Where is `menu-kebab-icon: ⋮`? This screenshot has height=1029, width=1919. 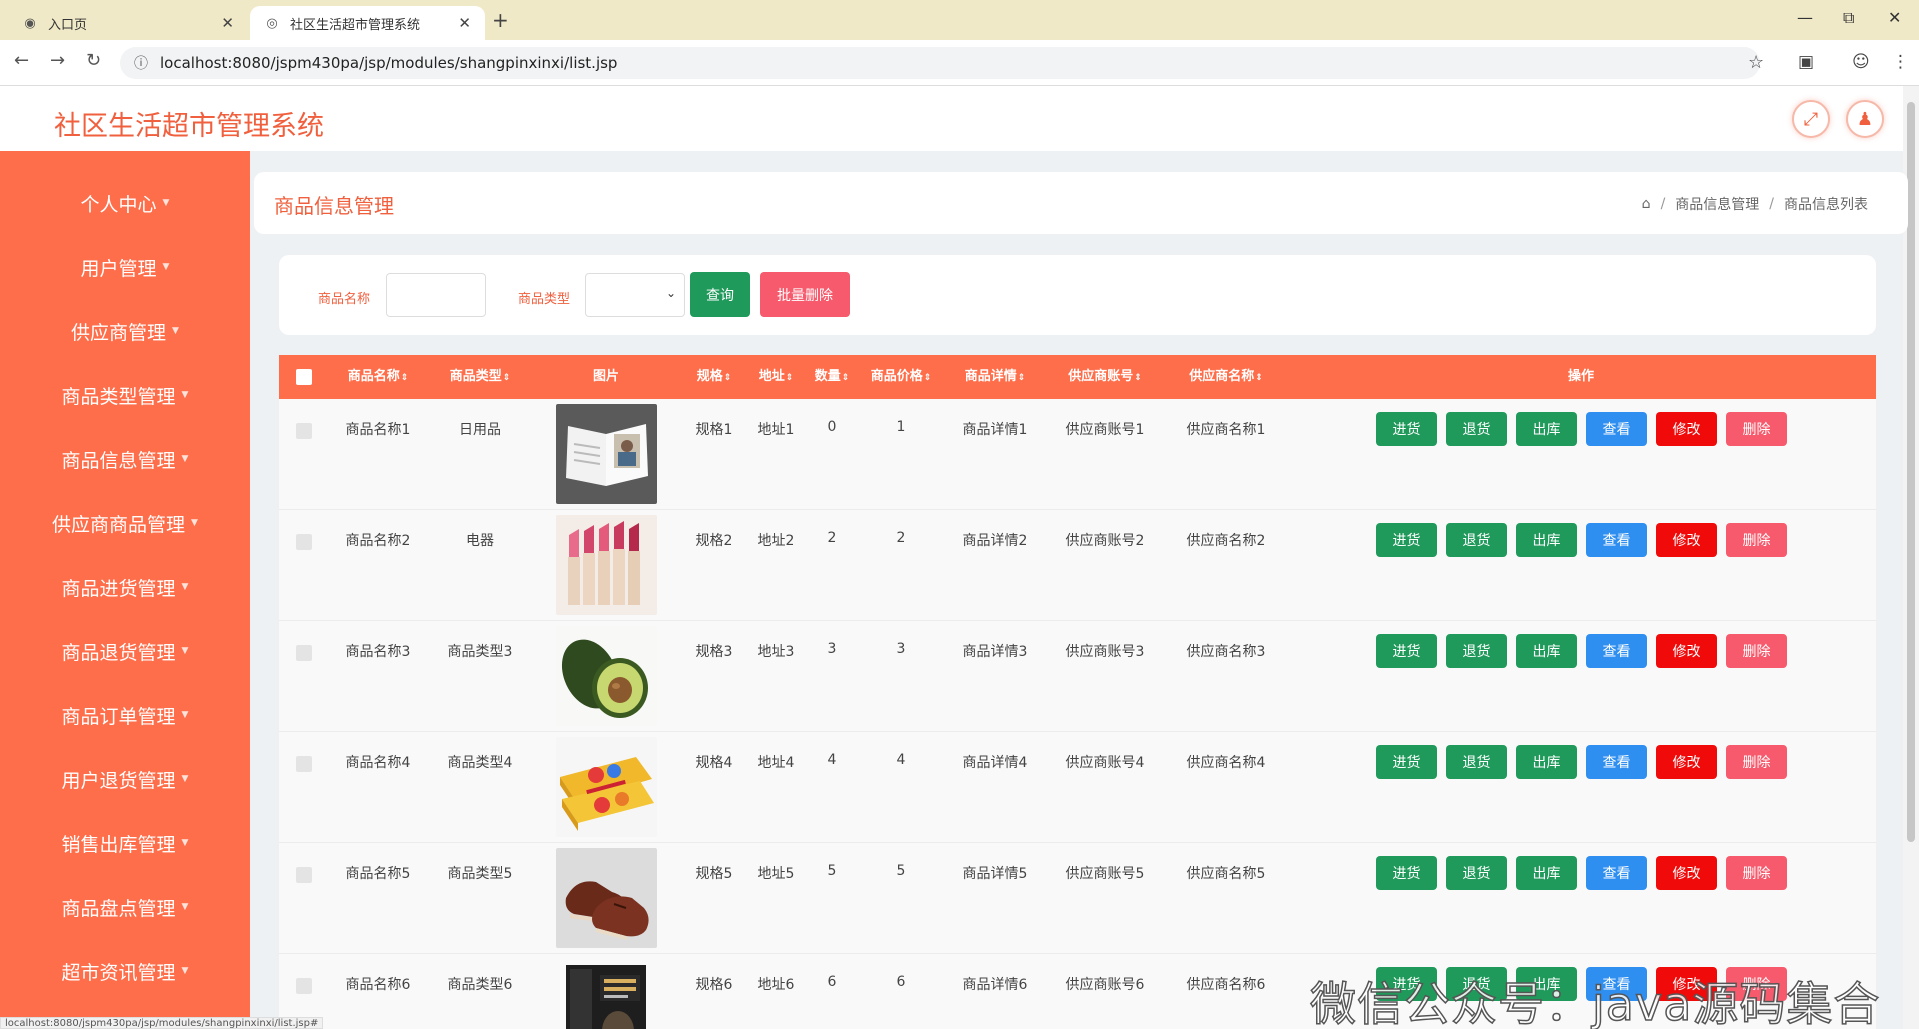 menu-kebab-icon: ⋮ is located at coordinates (1900, 62).